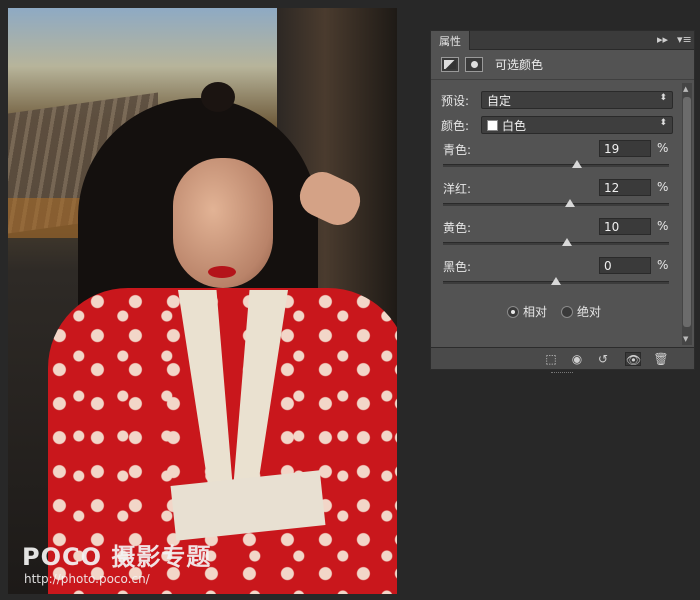 The width and height of the screenshot is (700, 600). I want to click on preset-row: 预设: 自定 ⬍, so click(557, 100).